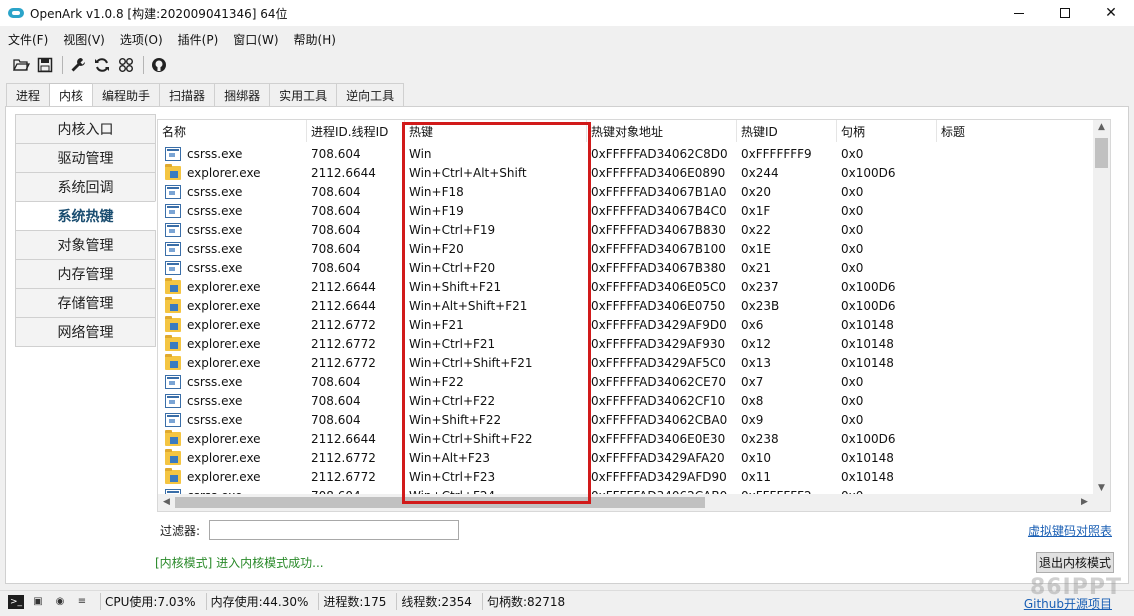  What do you see at coordinates (85, 129) in the screenshot?
I see `nav-kernel-entry: 内核入口` at bounding box center [85, 129].